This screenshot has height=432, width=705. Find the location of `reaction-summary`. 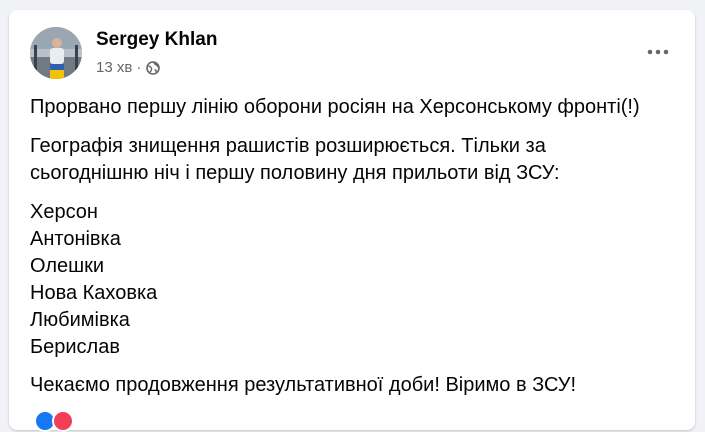

reaction-summary is located at coordinates (54, 421).